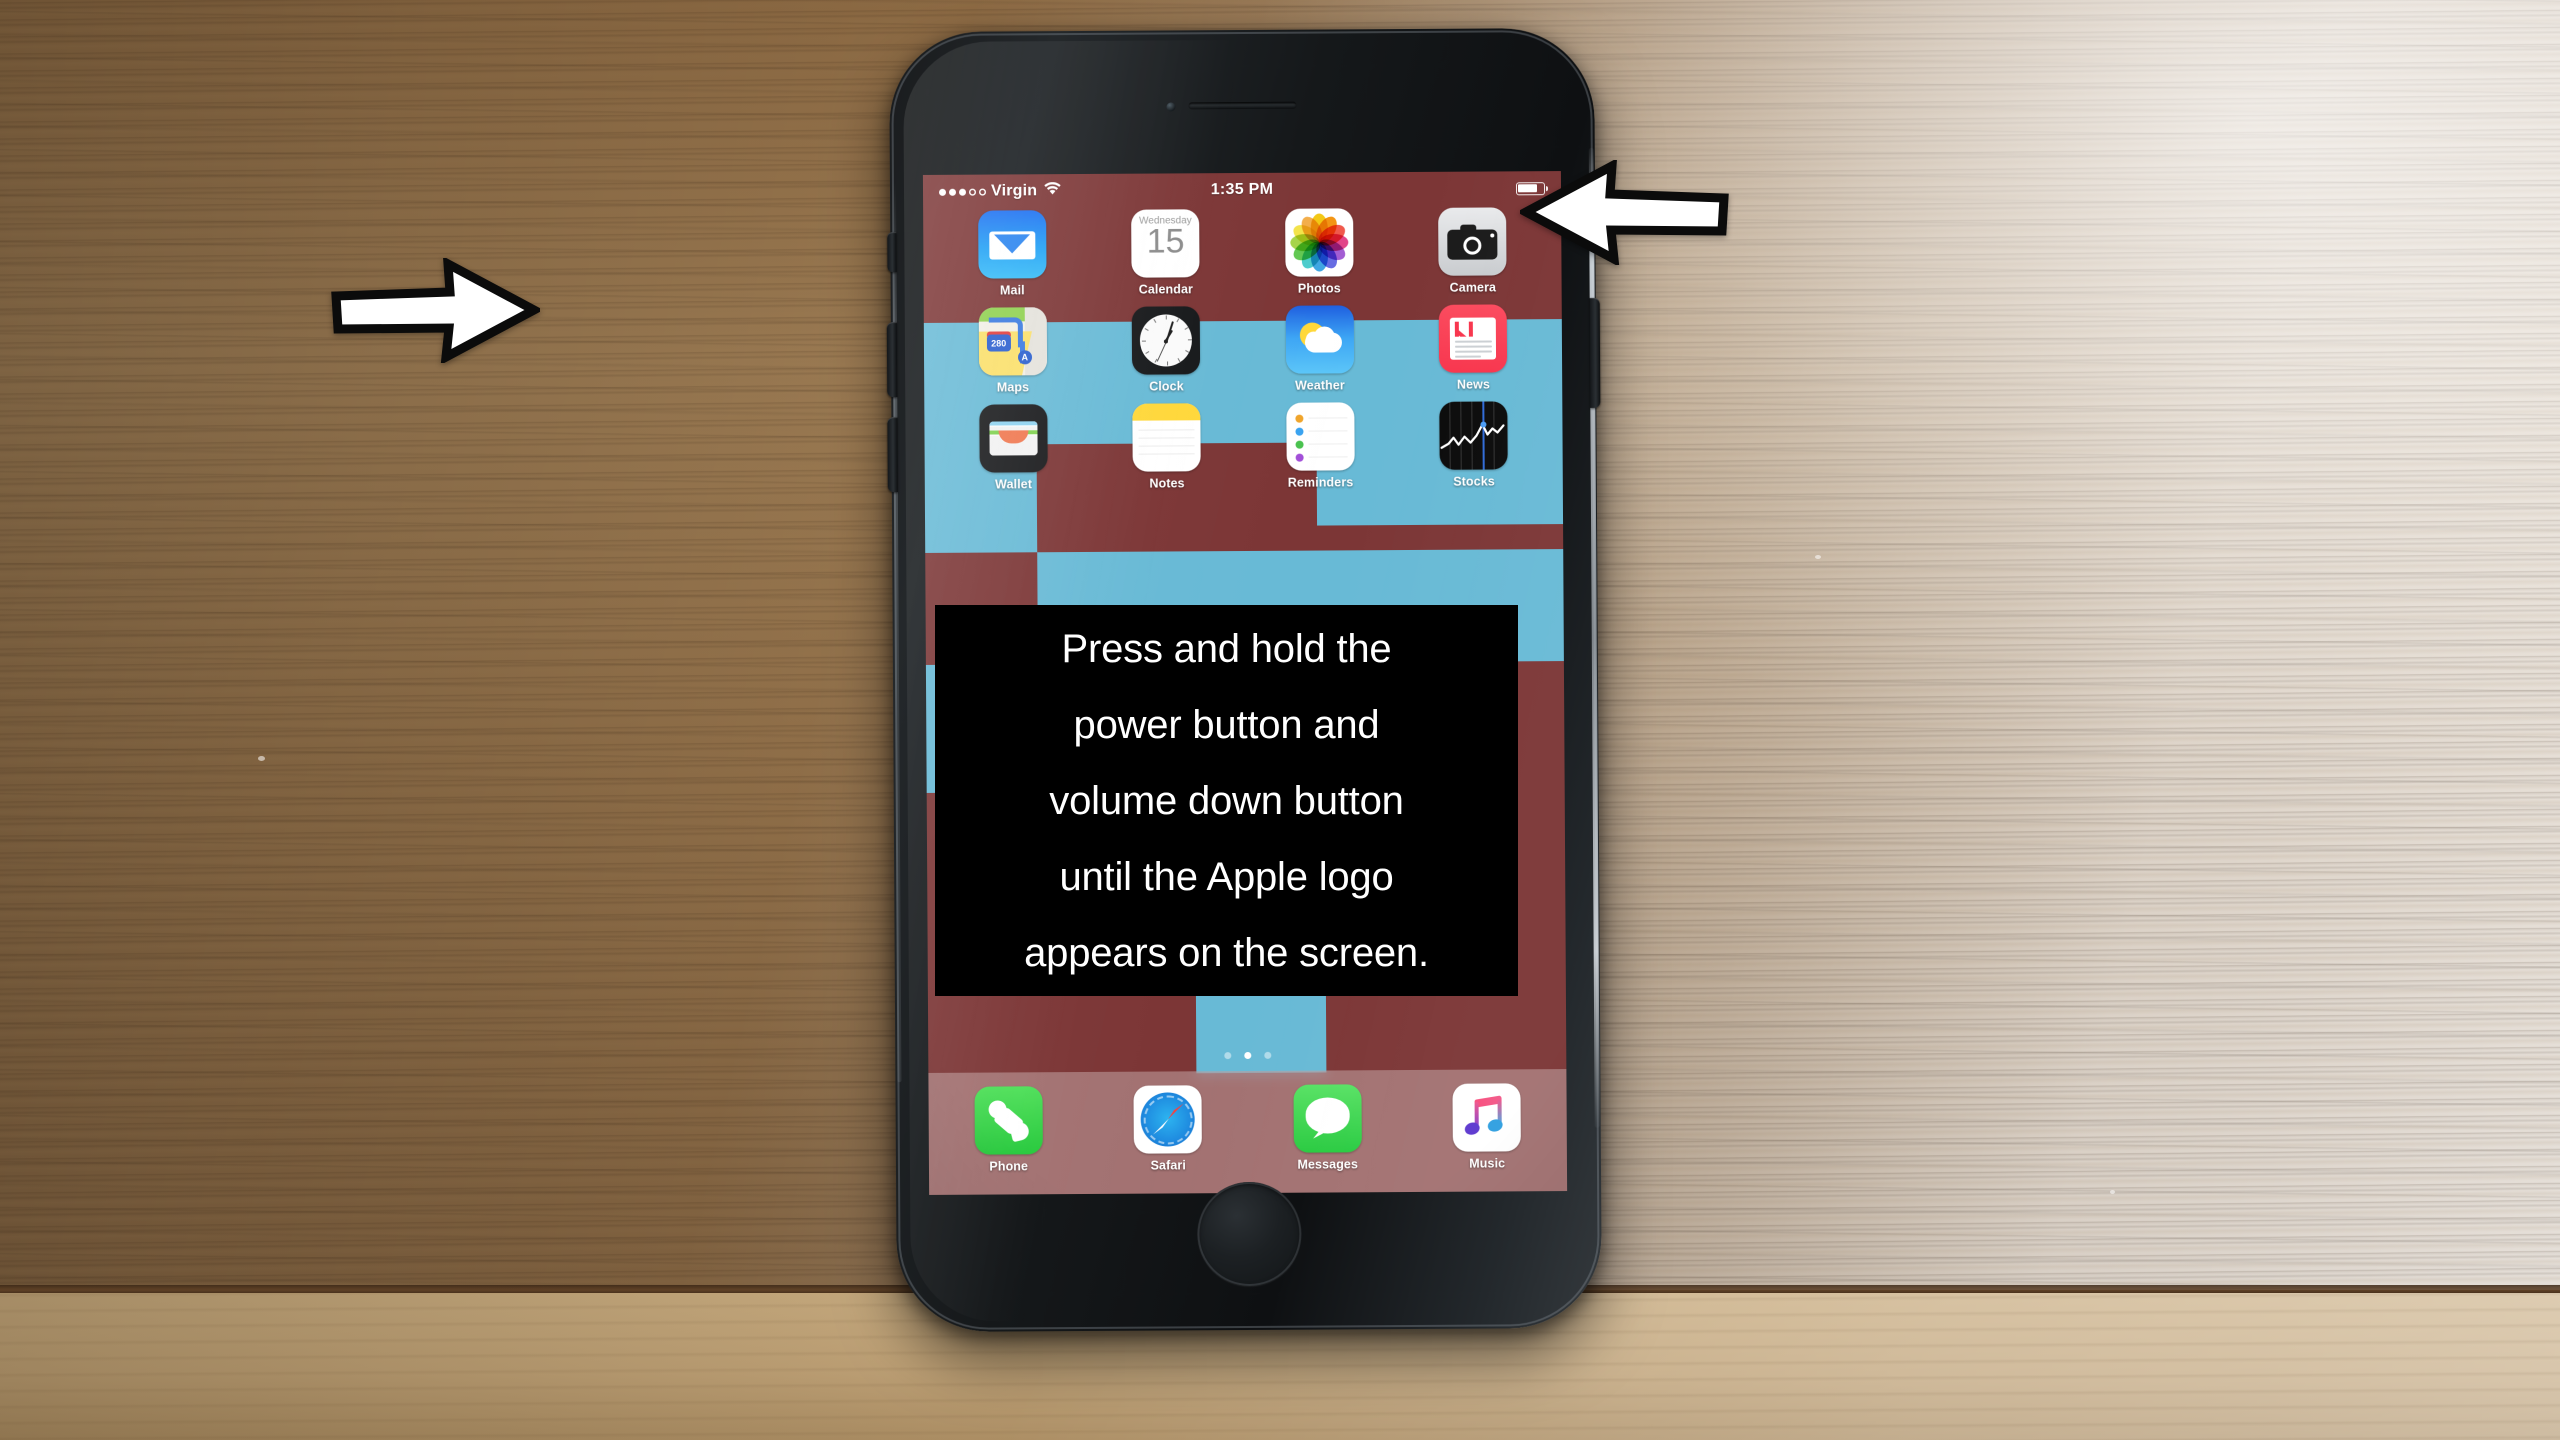  Describe the element at coordinates (1009, 1166) in the screenshot. I see `app-label: Phone` at that location.